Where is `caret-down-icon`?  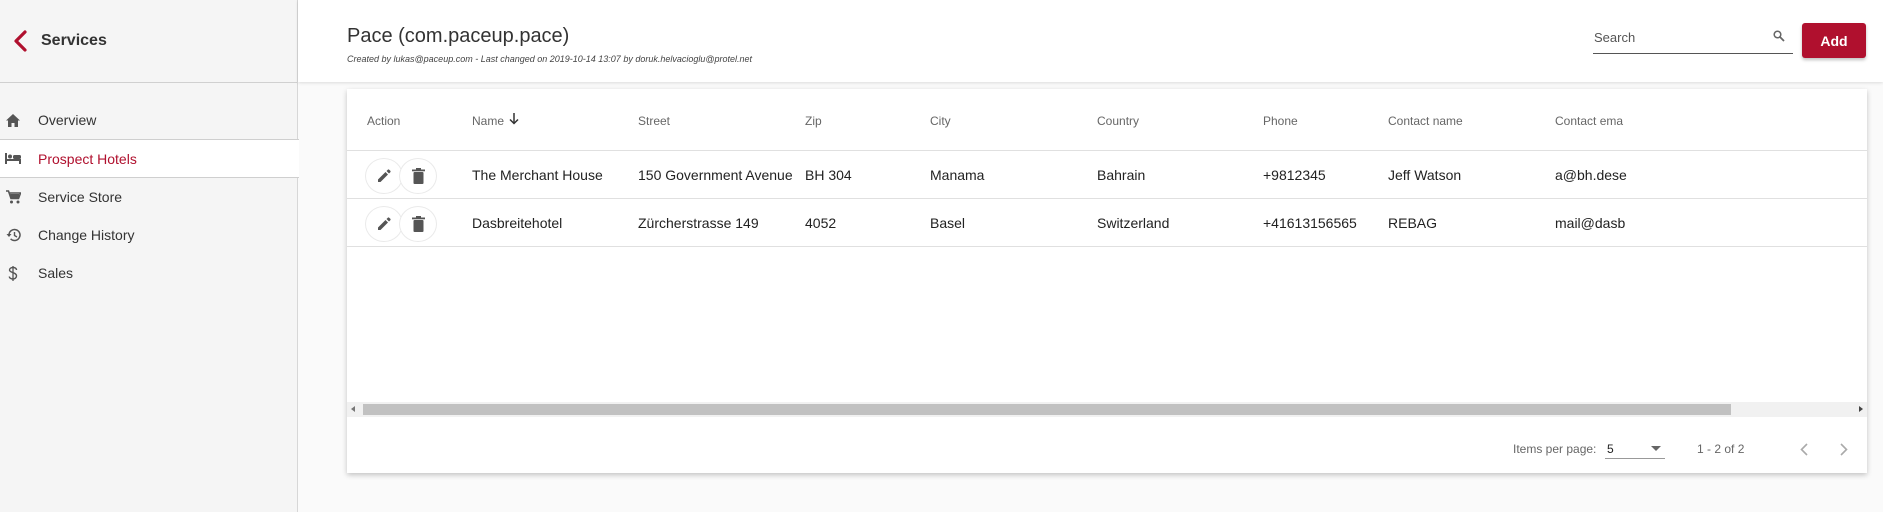
caret-down-icon is located at coordinates (1656, 448).